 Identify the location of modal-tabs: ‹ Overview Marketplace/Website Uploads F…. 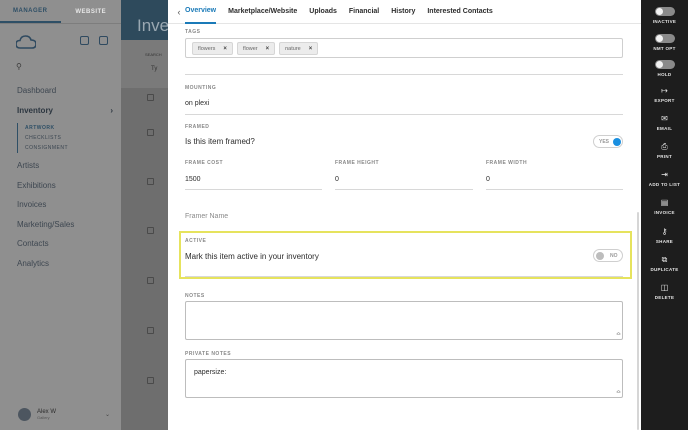
(404, 12).